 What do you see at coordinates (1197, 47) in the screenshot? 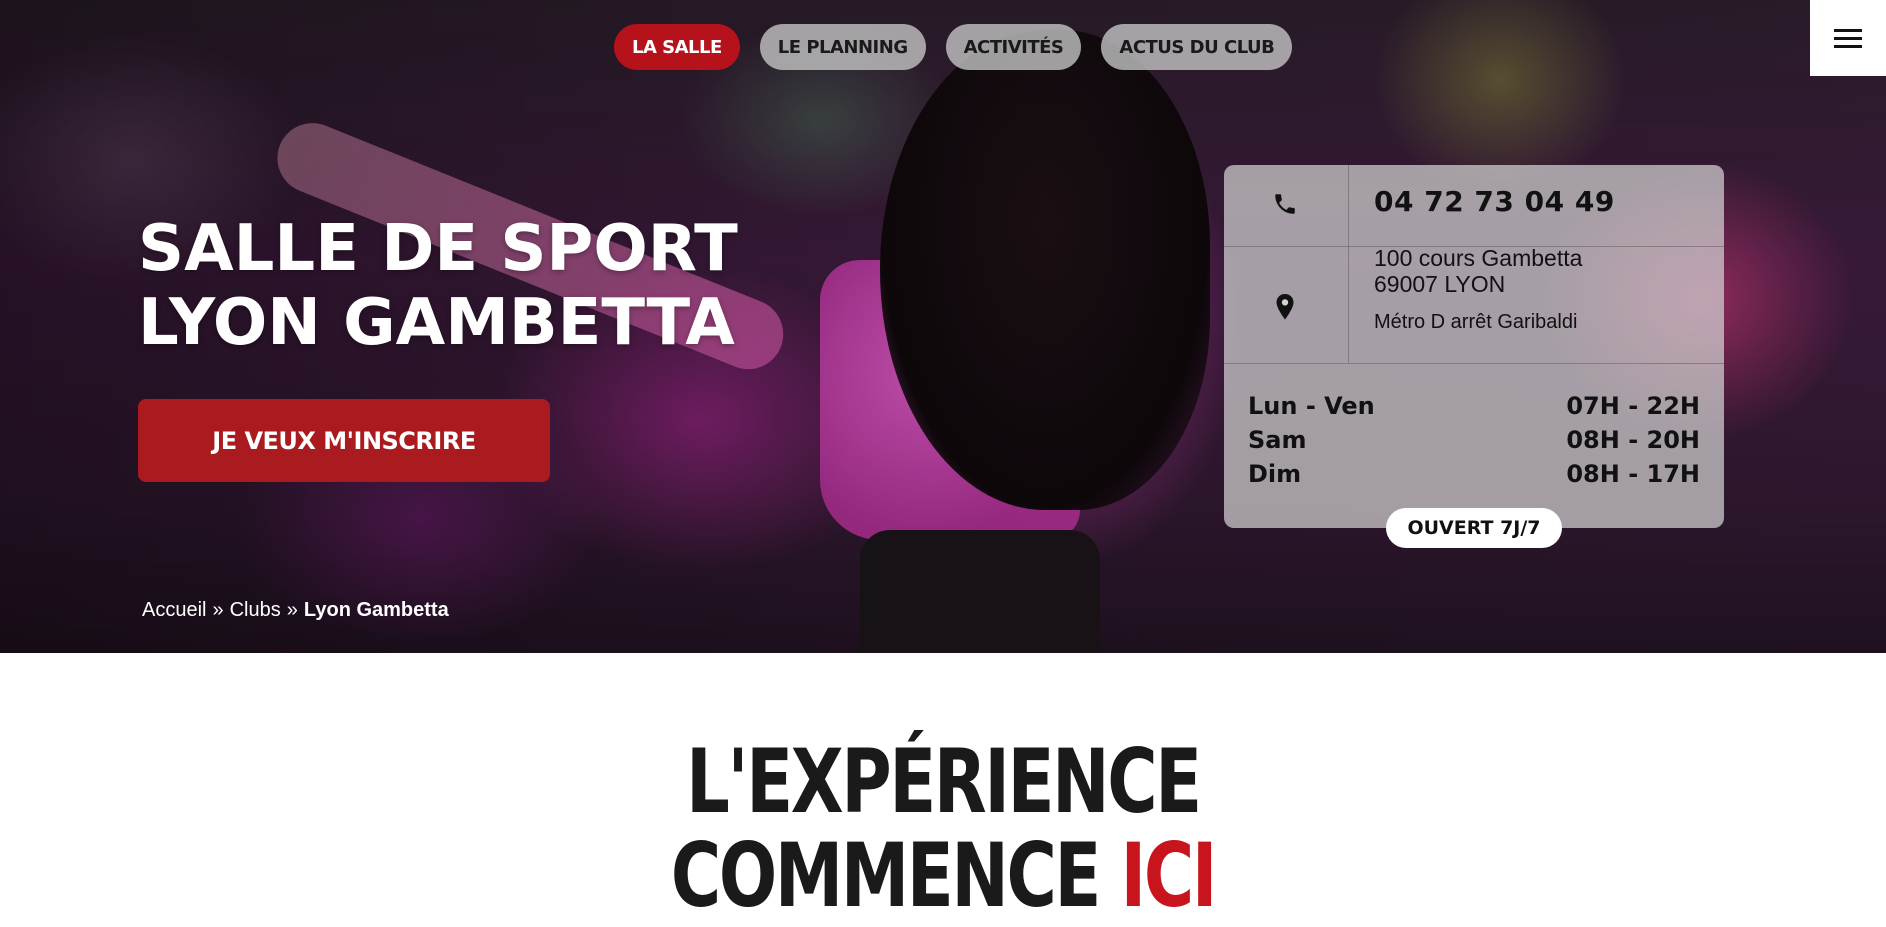
I see `nav-tab-actus-du-club: ACTUS DU CLUB` at bounding box center [1197, 47].